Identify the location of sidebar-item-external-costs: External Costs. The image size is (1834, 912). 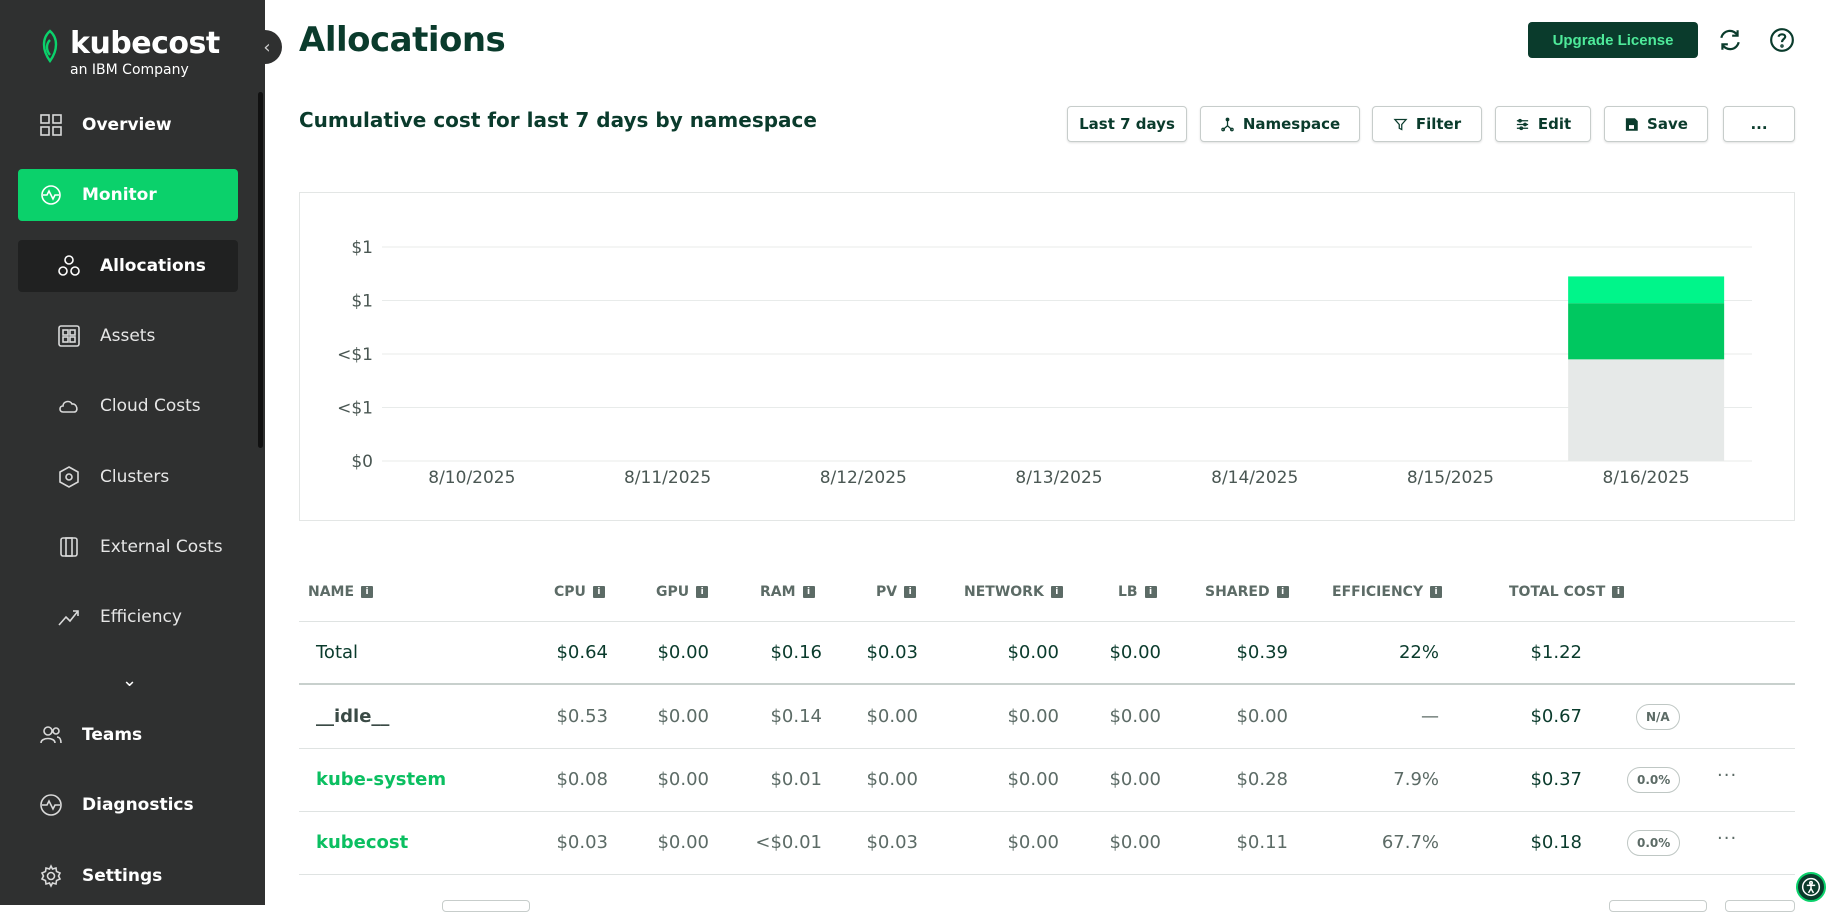
(128, 547).